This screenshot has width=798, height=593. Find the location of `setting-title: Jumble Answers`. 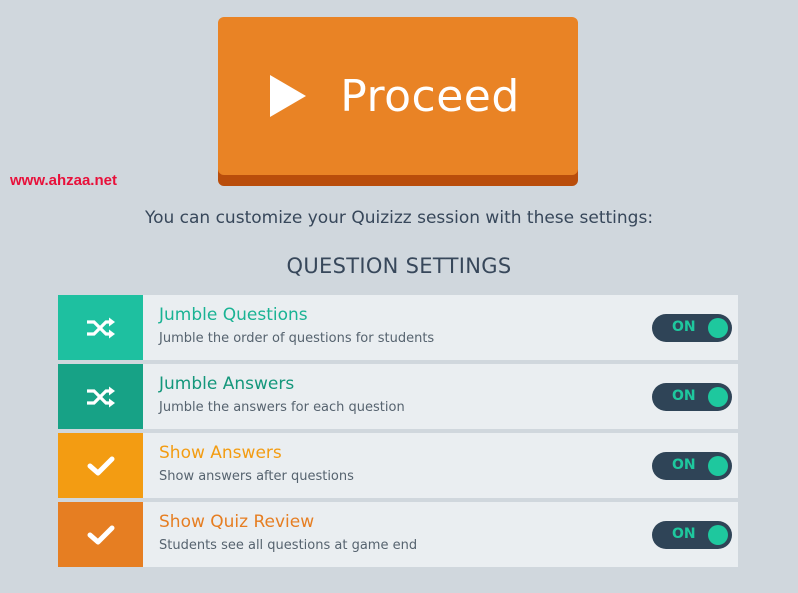

setting-title: Jumble Answers is located at coordinates (227, 384).